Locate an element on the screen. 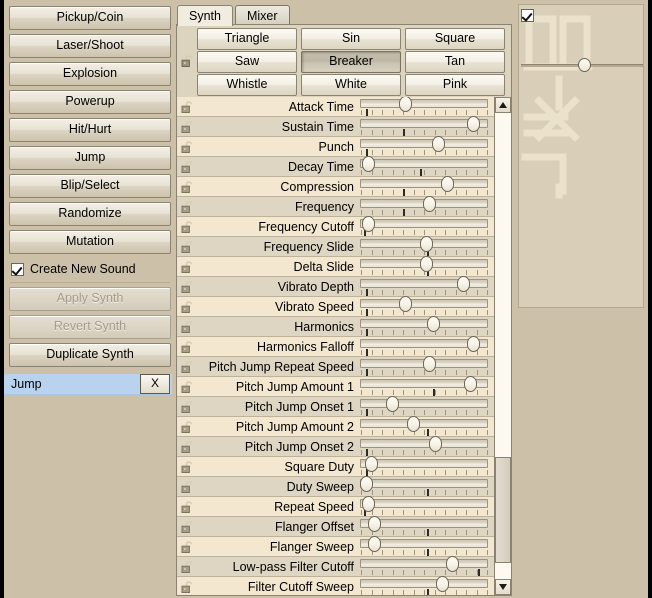 Image resolution: width=652 pixels, height=598 pixels. generator-button-explosion: Explosion is located at coordinates (90, 74).